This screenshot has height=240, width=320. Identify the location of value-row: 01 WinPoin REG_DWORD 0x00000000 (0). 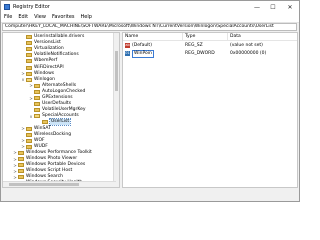
(210, 54).